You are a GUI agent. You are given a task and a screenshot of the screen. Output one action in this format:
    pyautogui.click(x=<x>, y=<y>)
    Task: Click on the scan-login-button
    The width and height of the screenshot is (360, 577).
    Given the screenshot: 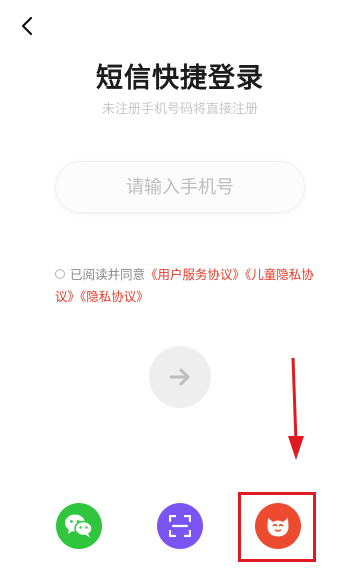 What is the action you would take?
    pyautogui.click(x=180, y=526)
    